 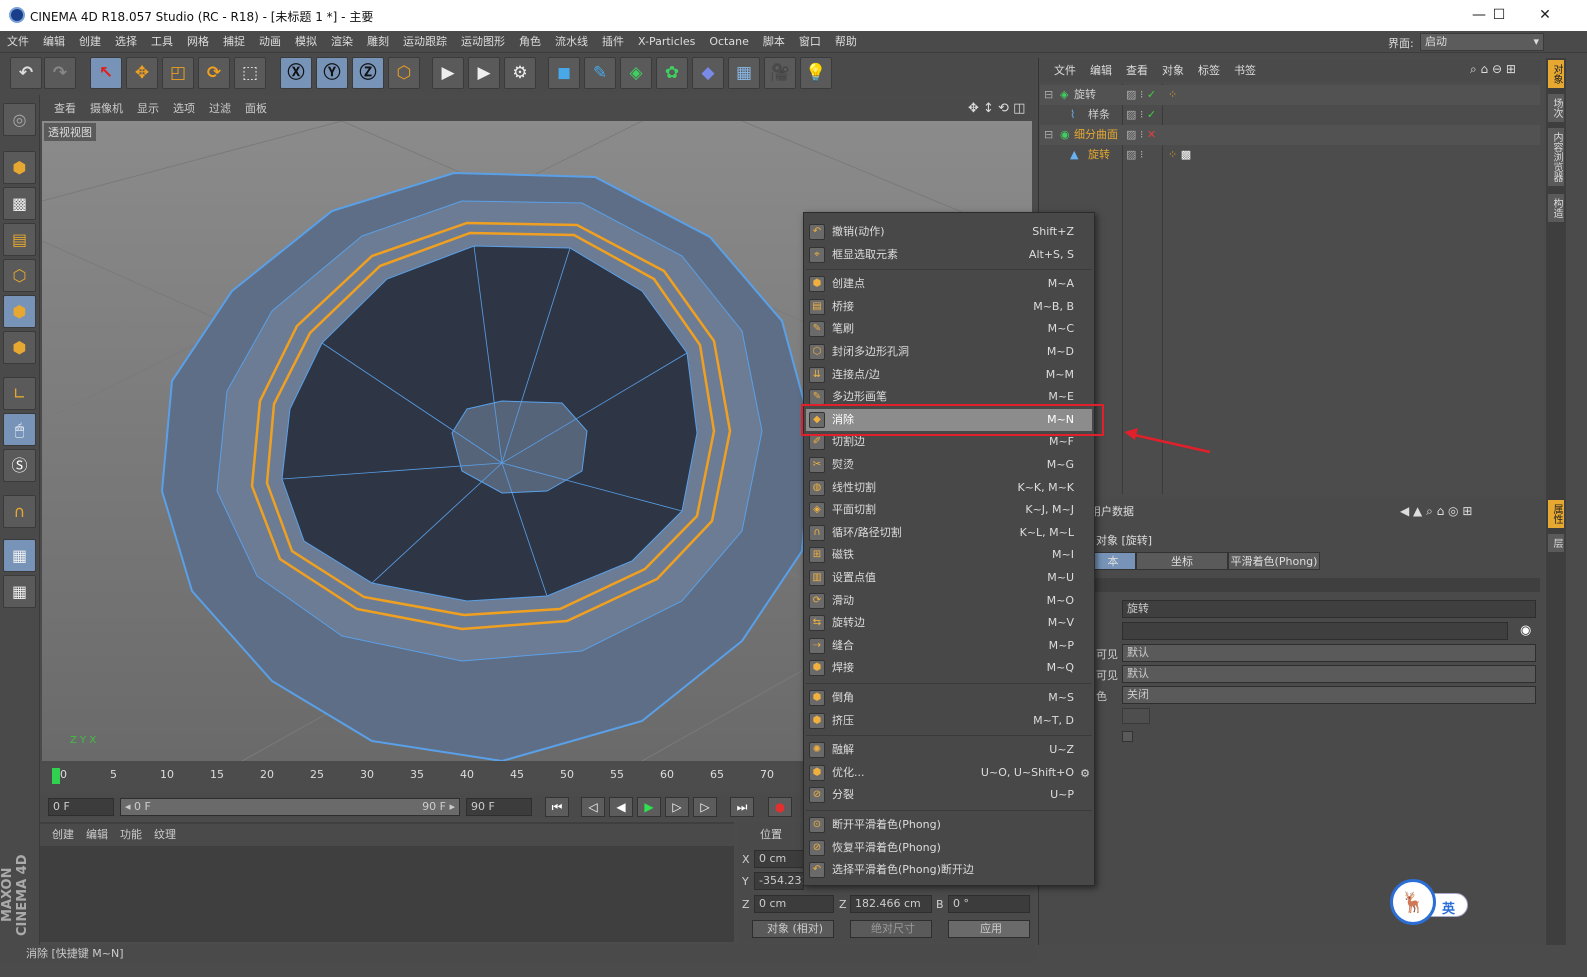 I want to click on phong-tag-icon: ⁘ ▩, so click(x=1179, y=155).